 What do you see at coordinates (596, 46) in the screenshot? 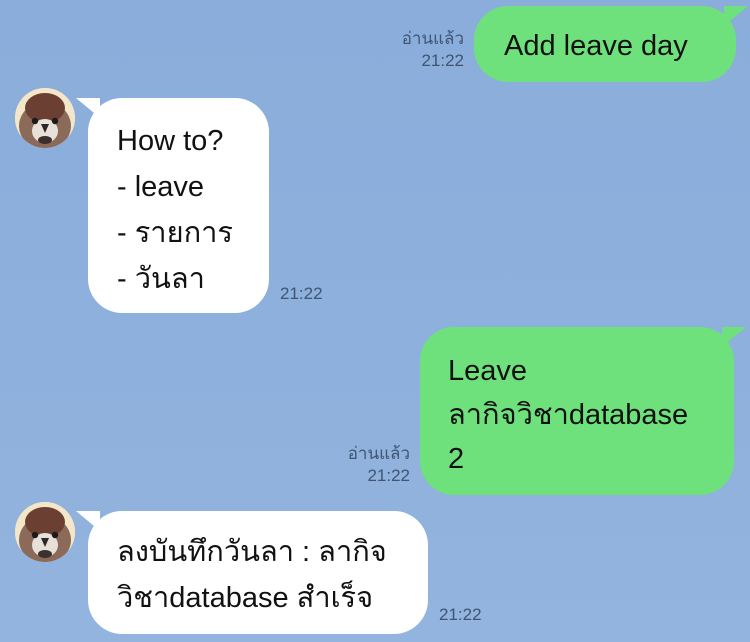
I see `message-text: Add leave day` at bounding box center [596, 46].